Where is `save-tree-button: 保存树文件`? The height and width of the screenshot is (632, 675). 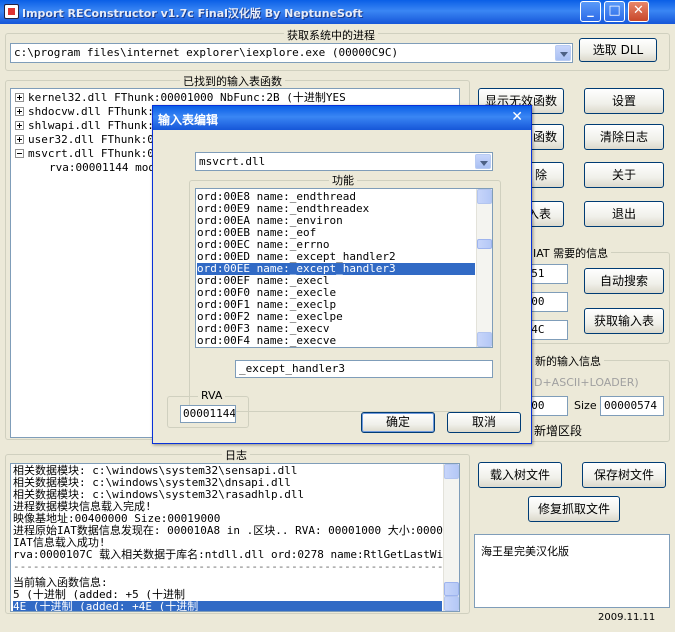
save-tree-button: 保存树文件 is located at coordinates (624, 475).